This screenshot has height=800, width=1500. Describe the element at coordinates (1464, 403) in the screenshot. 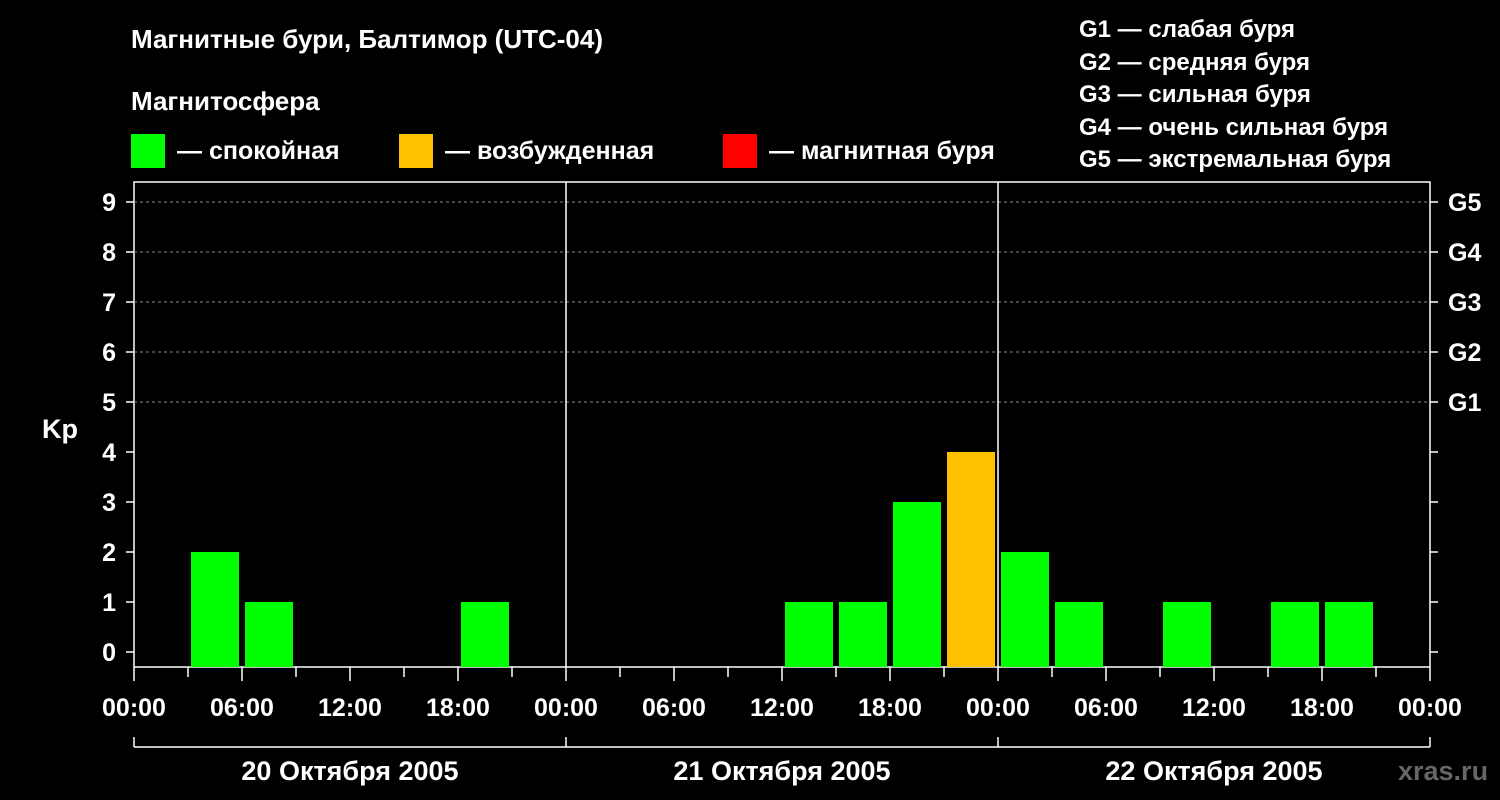

I see `g-level-label: G1` at that location.